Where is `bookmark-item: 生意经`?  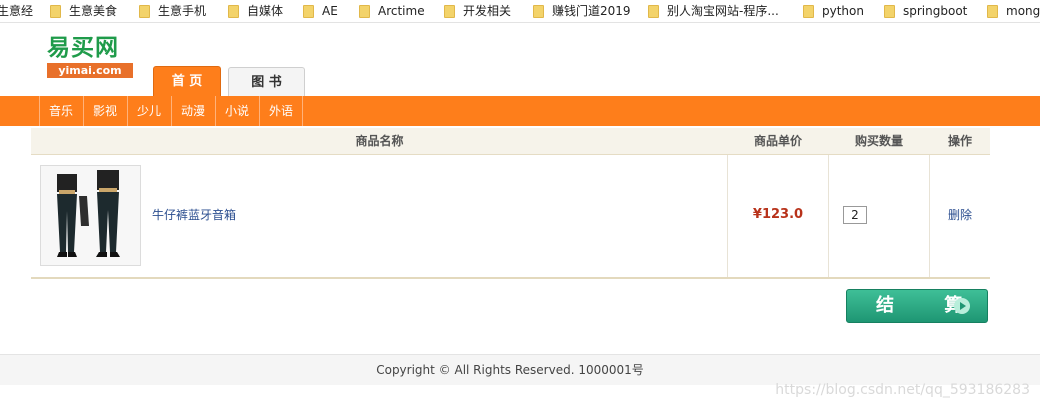 bookmark-item: 生意经 is located at coordinates (16, 11).